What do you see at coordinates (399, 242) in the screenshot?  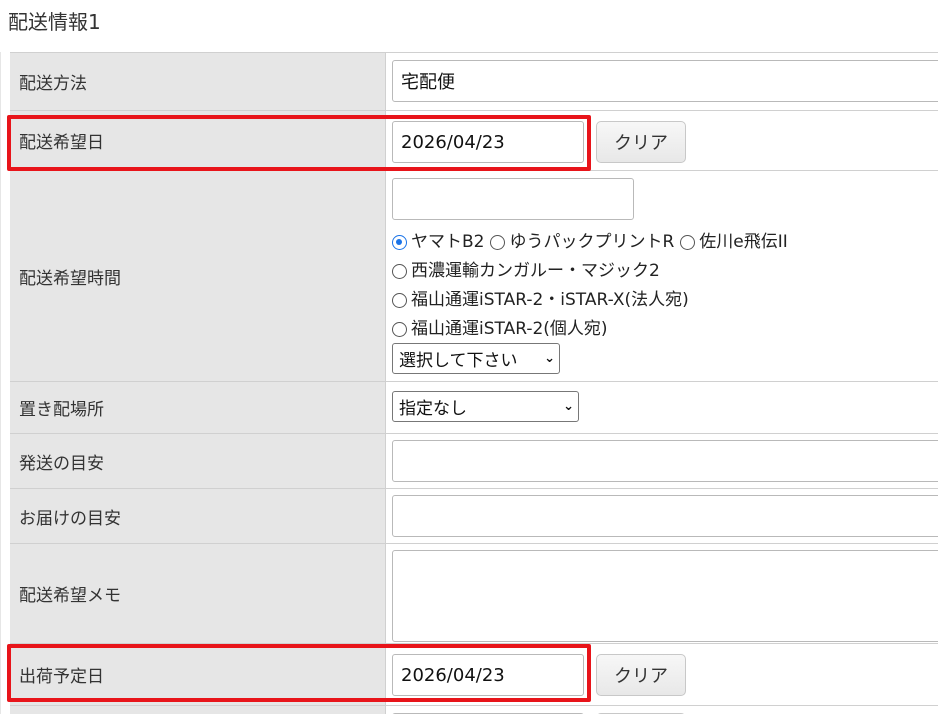 I see `radio-selected-icon` at bounding box center [399, 242].